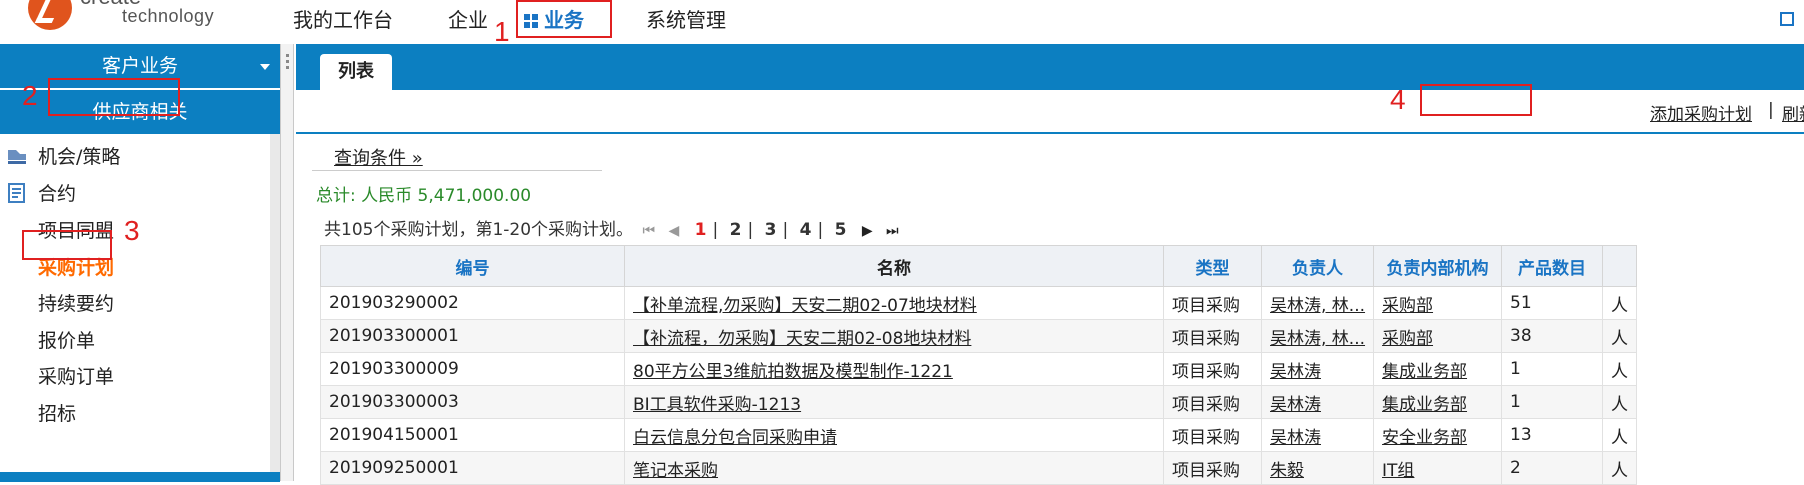 This screenshot has height=485, width=1804. Describe the element at coordinates (135, 304) in the screenshot. I see `sidebar-item-continuous-offer: 持续要约` at that location.